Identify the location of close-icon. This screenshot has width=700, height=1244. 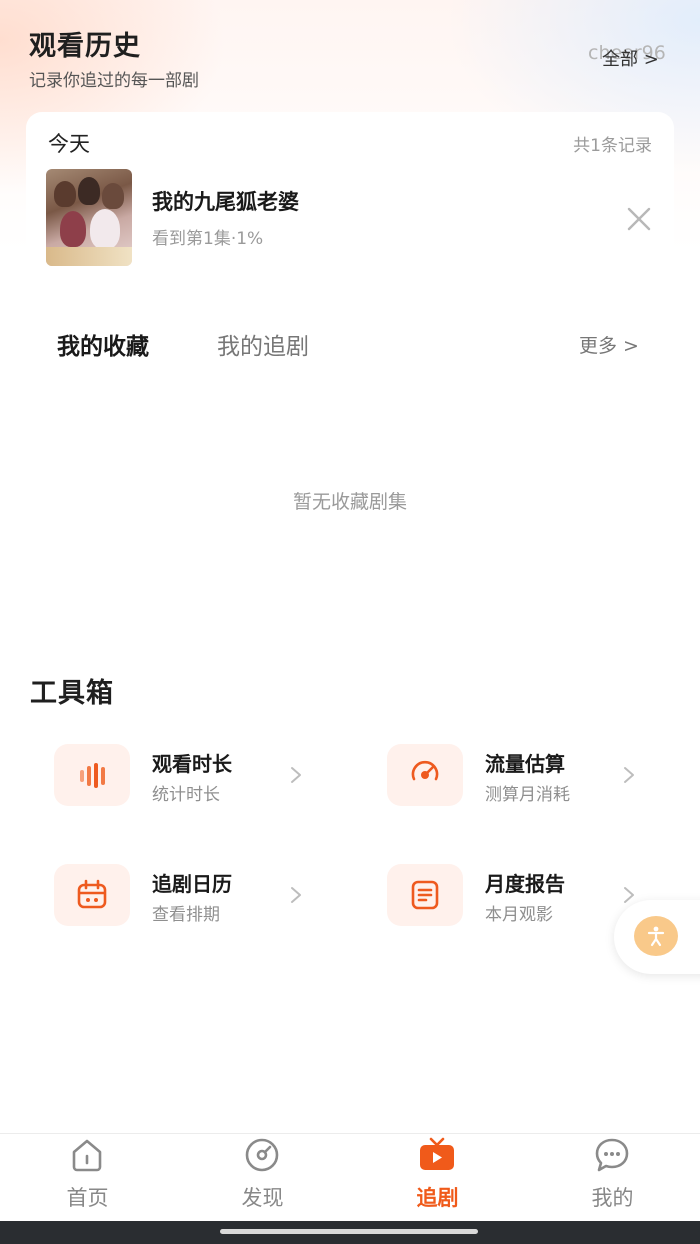
(639, 219).